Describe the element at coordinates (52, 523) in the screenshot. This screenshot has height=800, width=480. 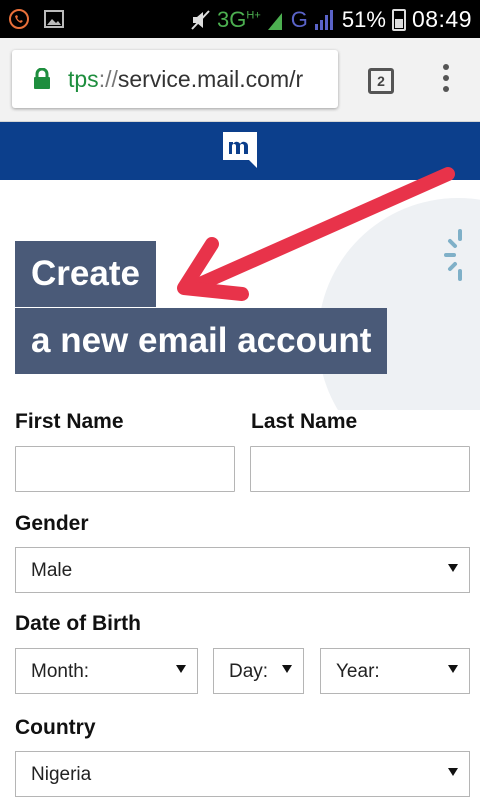
I see `gender-label: Gender` at that location.